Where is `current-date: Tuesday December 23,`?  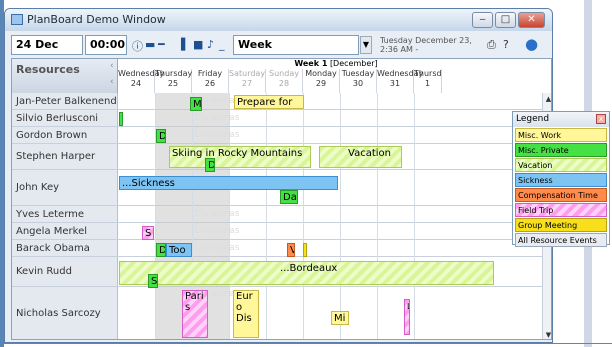
current-date: Tuesday December 23, is located at coordinates (426, 40).